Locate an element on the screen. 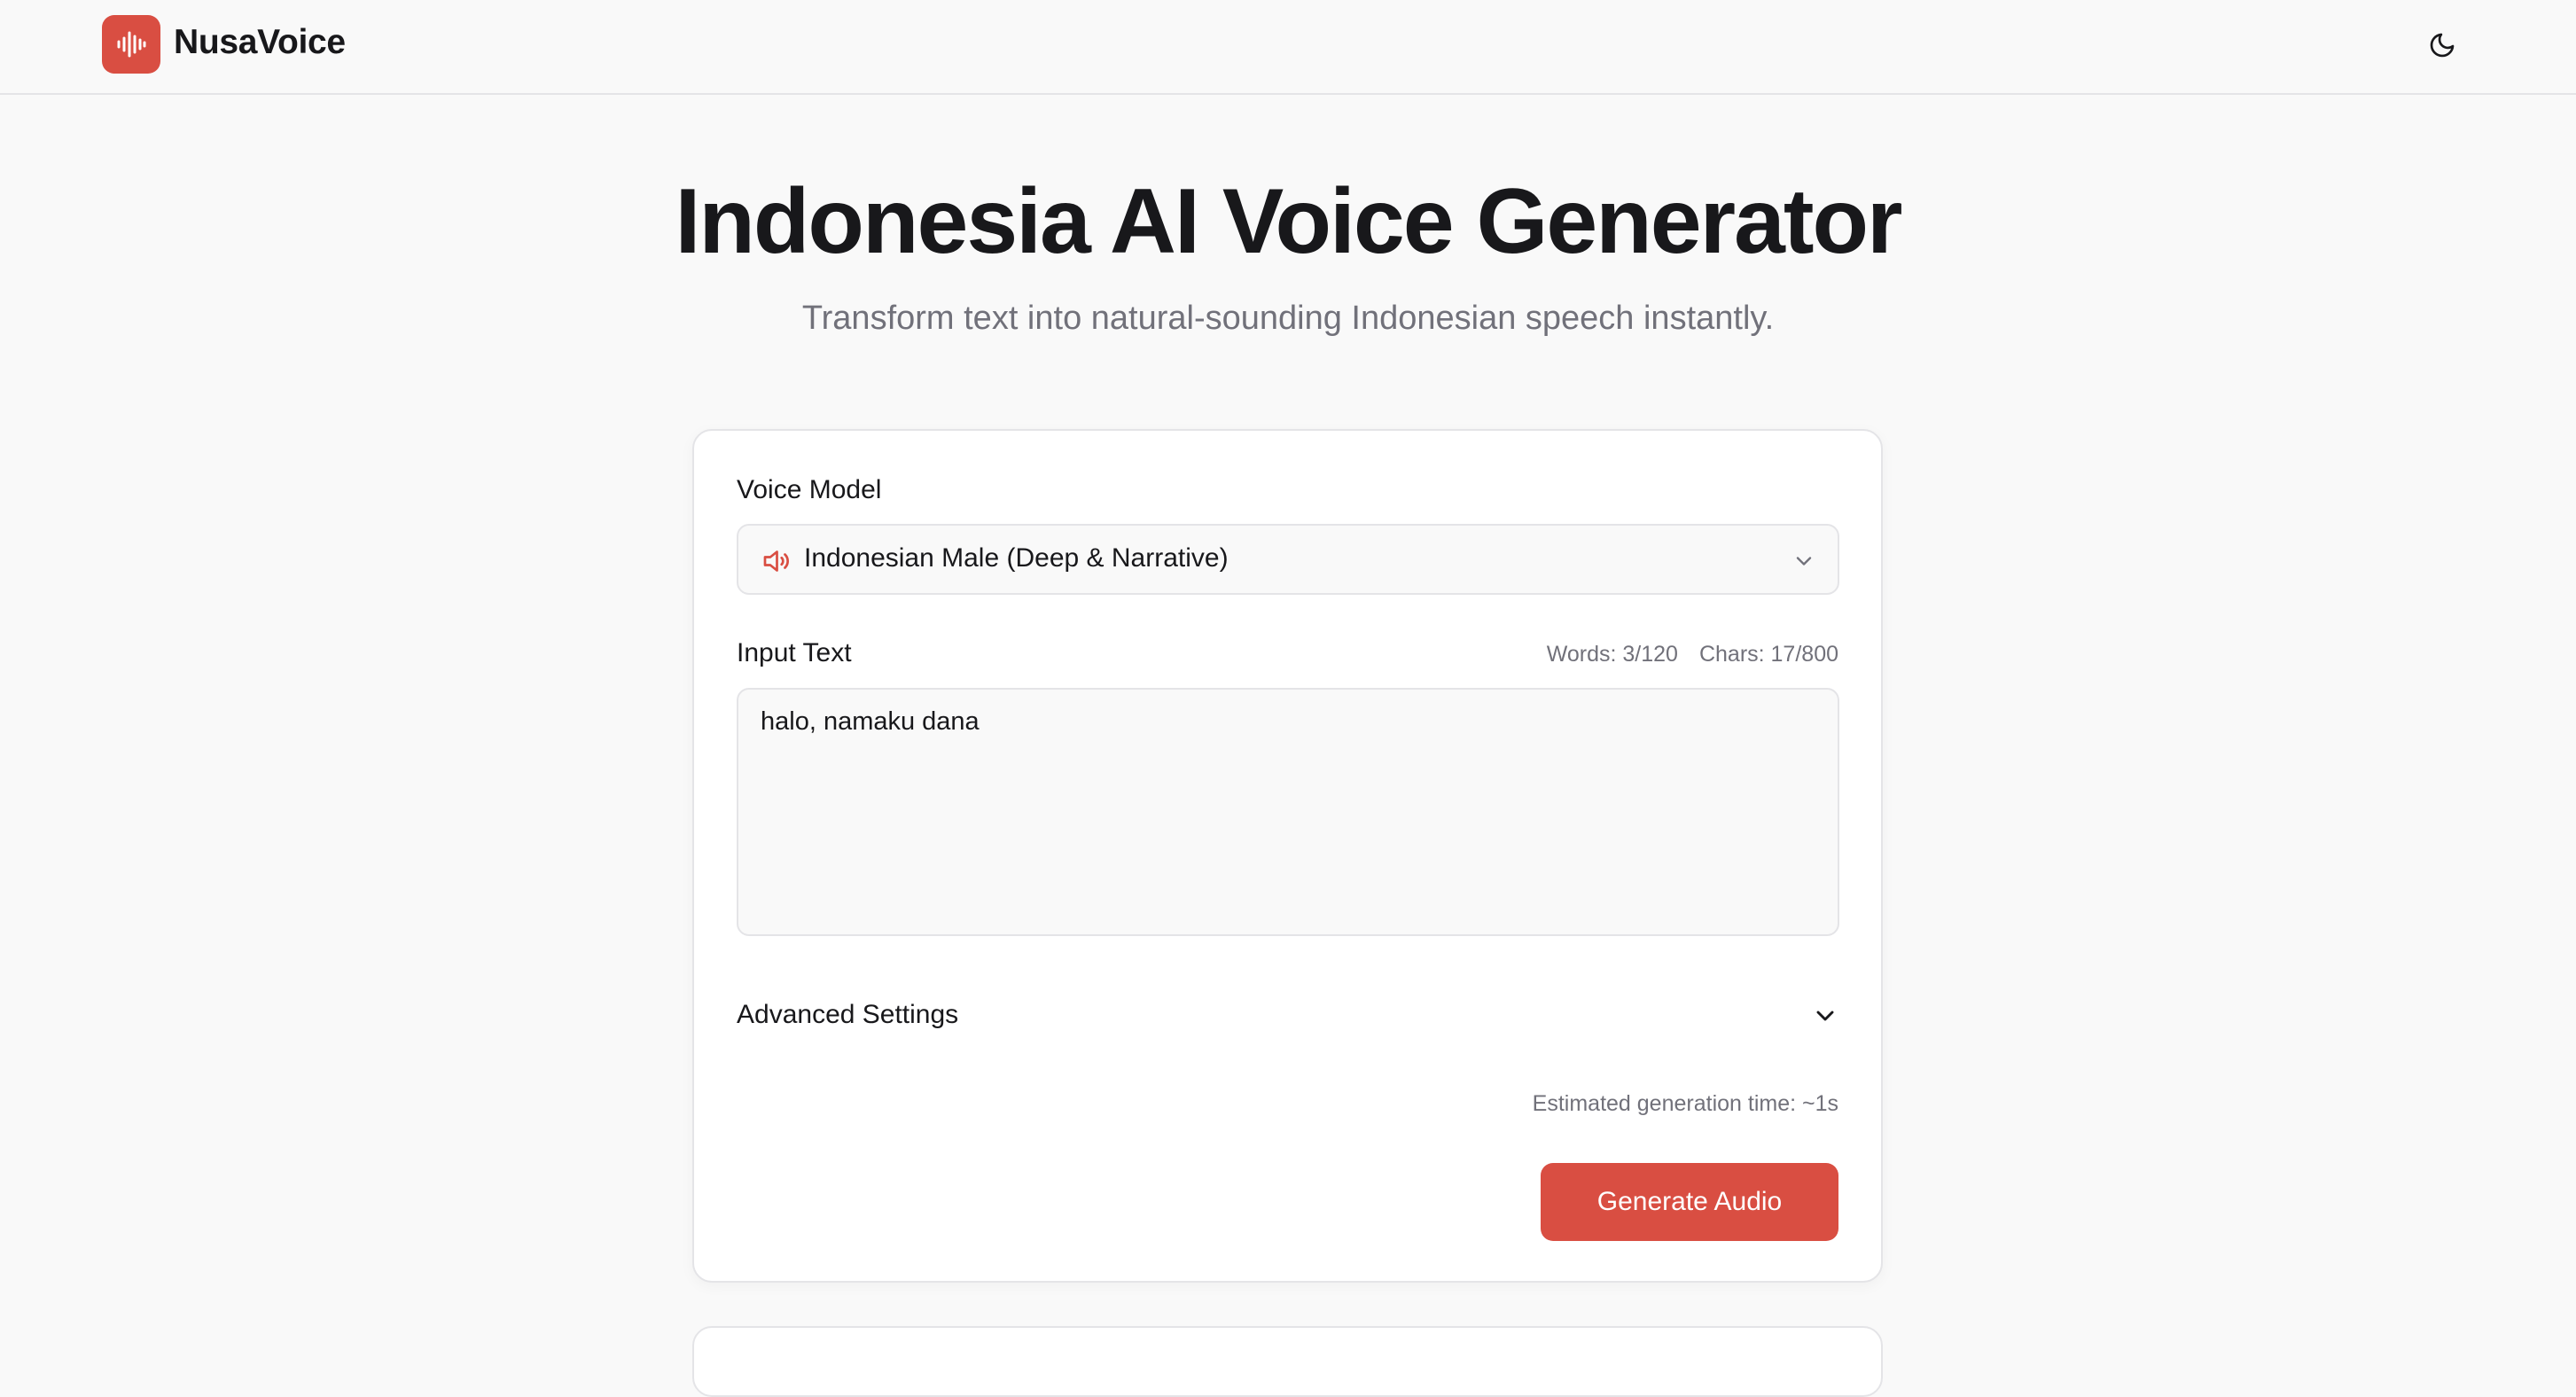 Image resolution: width=2576 pixels, height=1397 pixels. speaker-icon is located at coordinates (776, 561).